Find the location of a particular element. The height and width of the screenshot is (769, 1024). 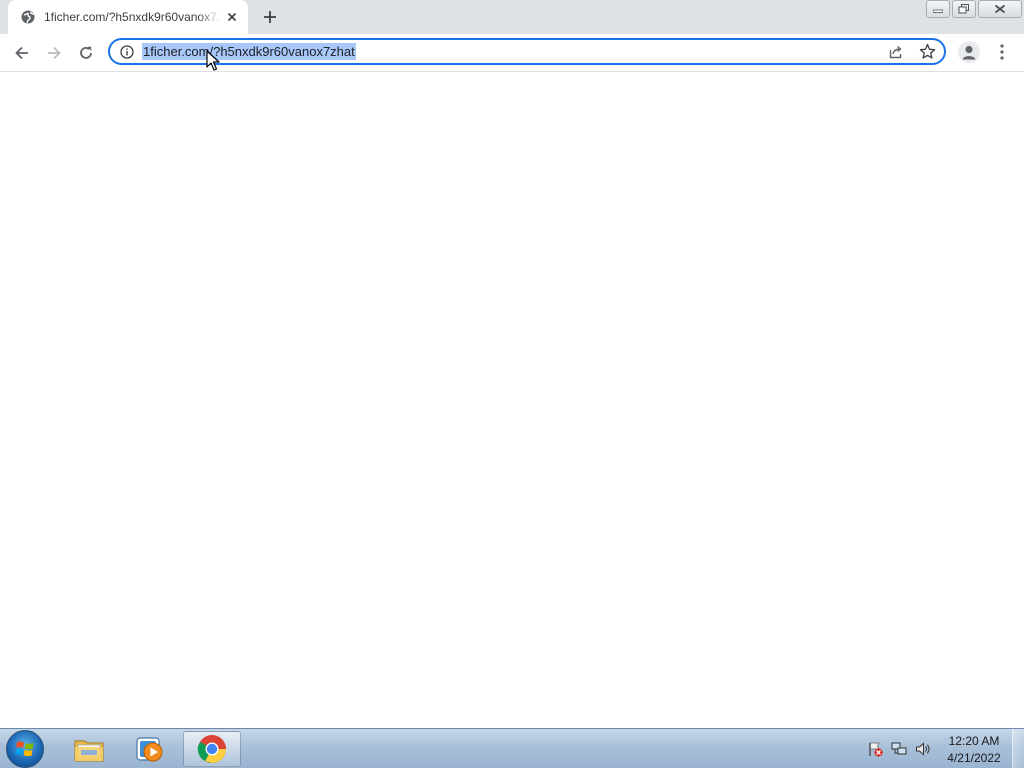

windows-start-icon is located at coordinates (24, 749).